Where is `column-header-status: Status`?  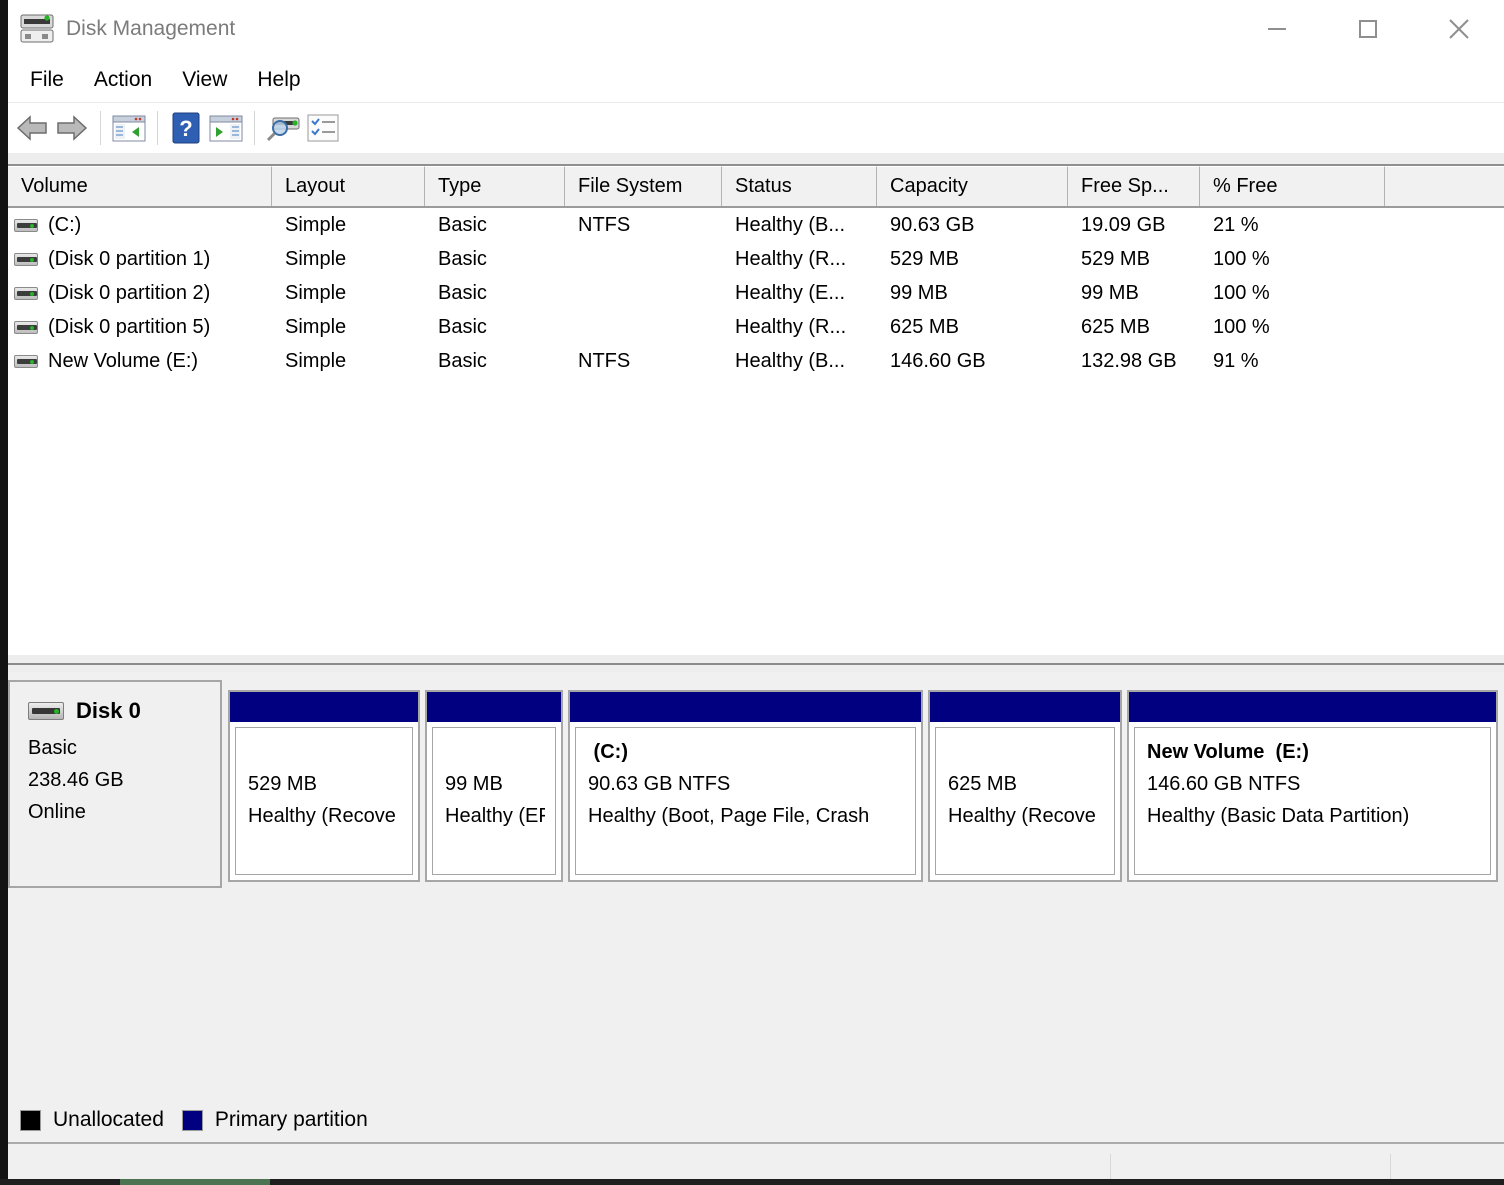
column-header-status: Status is located at coordinates (799, 186).